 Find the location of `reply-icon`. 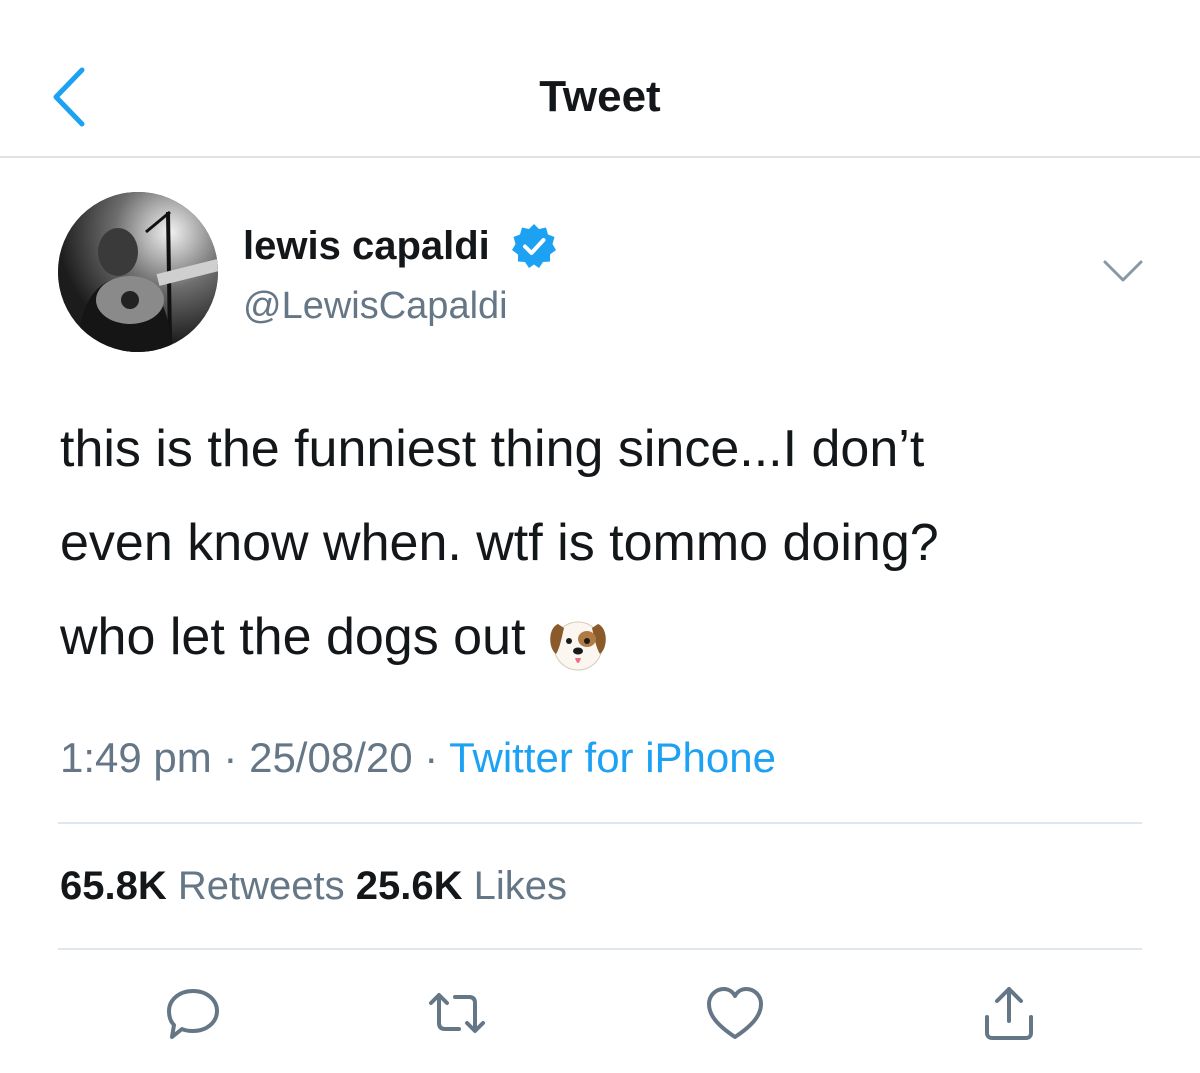

reply-icon is located at coordinates (193, 1015).